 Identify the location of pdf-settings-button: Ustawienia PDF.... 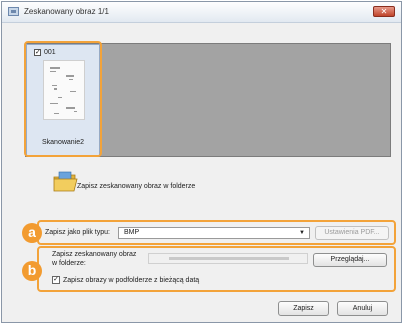
(352, 233).